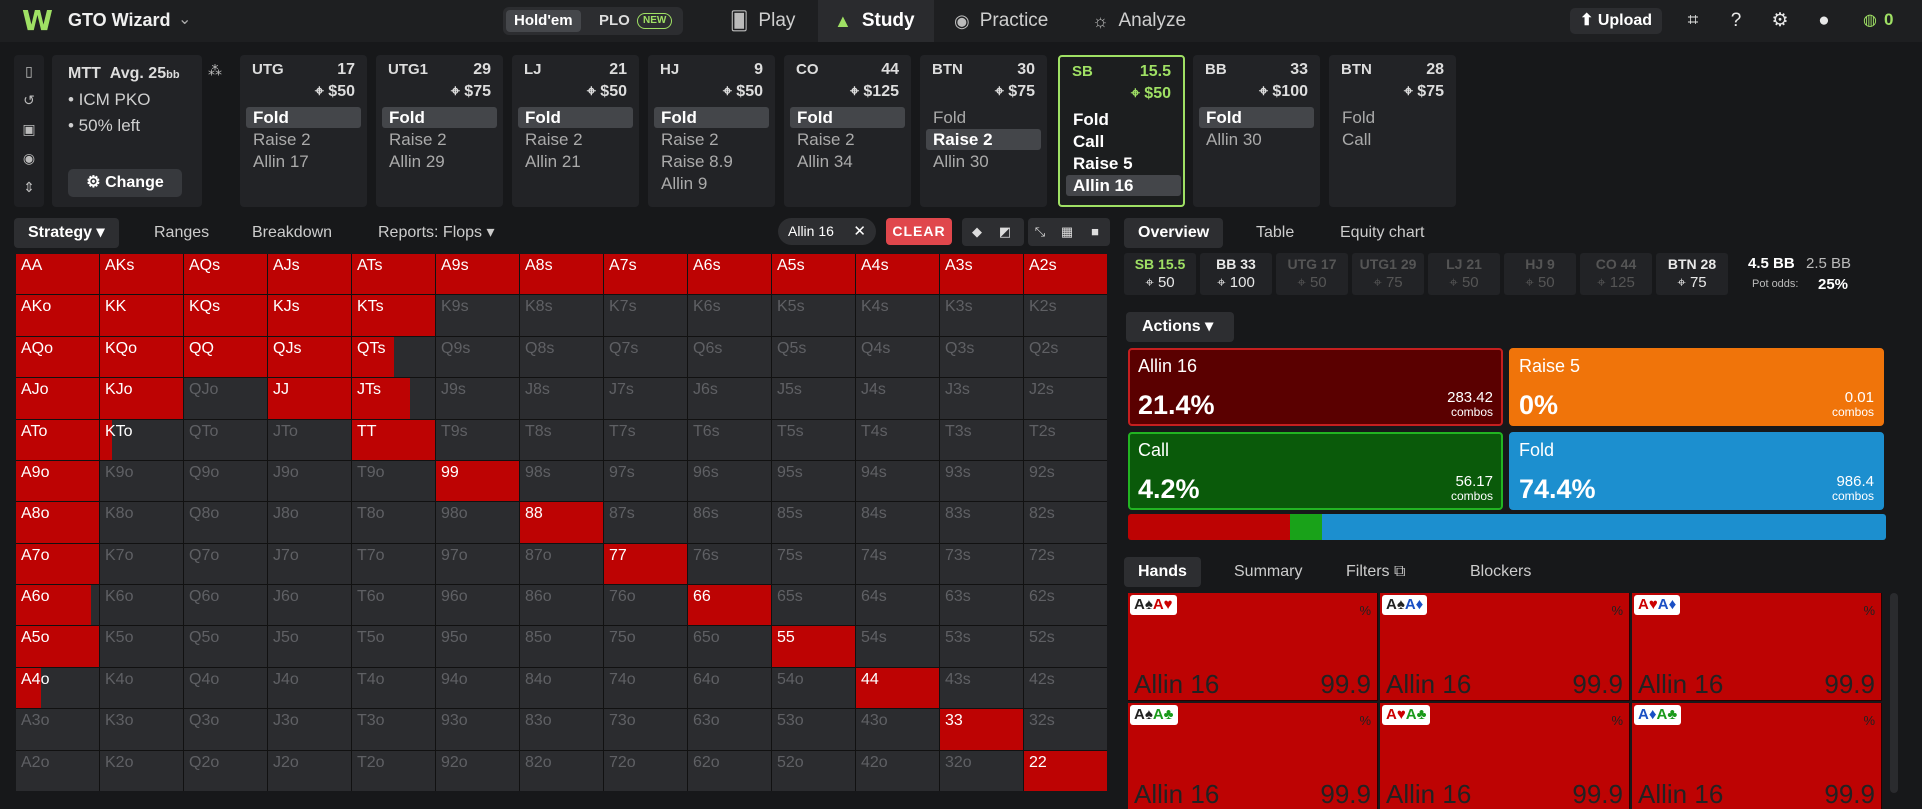 The width and height of the screenshot is (1922, 809). Describe the element at coordinates (1696, 471) in the screenshot. I see `action-card-fold: Fold 74.4% 986.4 combos` at that location.